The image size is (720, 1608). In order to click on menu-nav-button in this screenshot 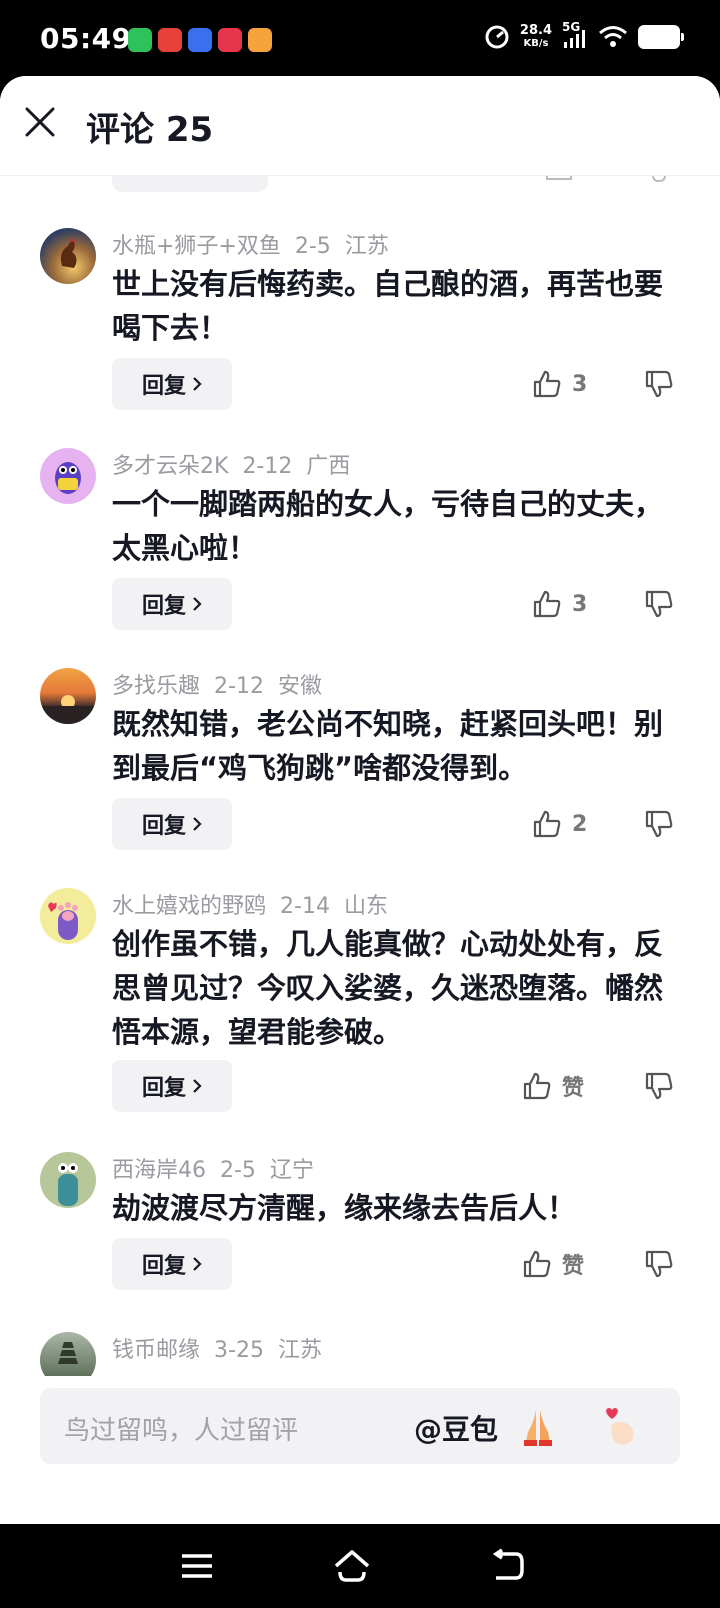, I will do `click(198, 1566)`.